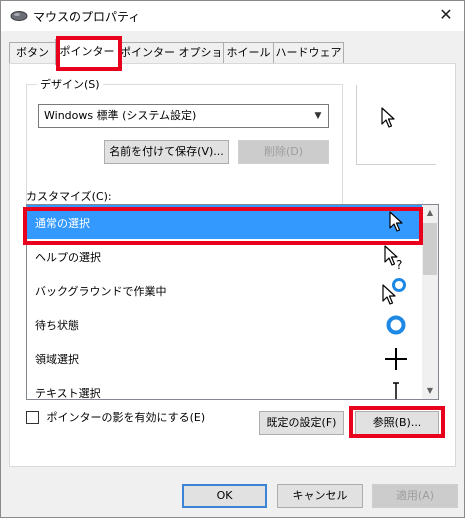  Describe the element at coordinates (430, 249) in the screenshot. I see `scrollbar-thumb` at that location.